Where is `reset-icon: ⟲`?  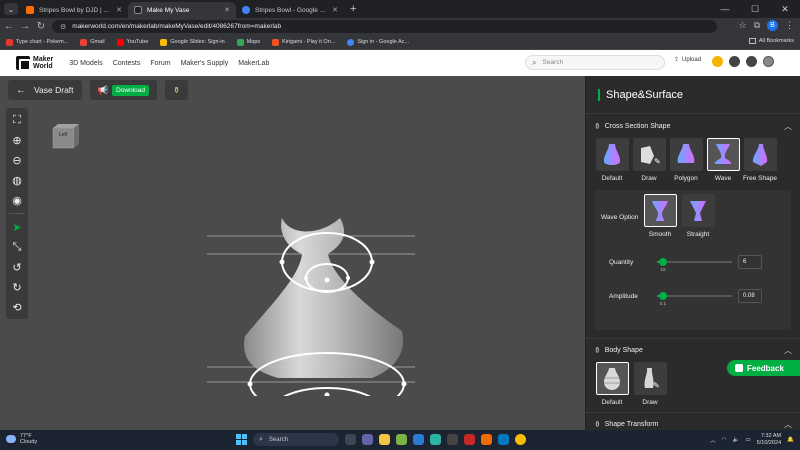
reset-icon: ⟲ is located at coordinates (17, 307).